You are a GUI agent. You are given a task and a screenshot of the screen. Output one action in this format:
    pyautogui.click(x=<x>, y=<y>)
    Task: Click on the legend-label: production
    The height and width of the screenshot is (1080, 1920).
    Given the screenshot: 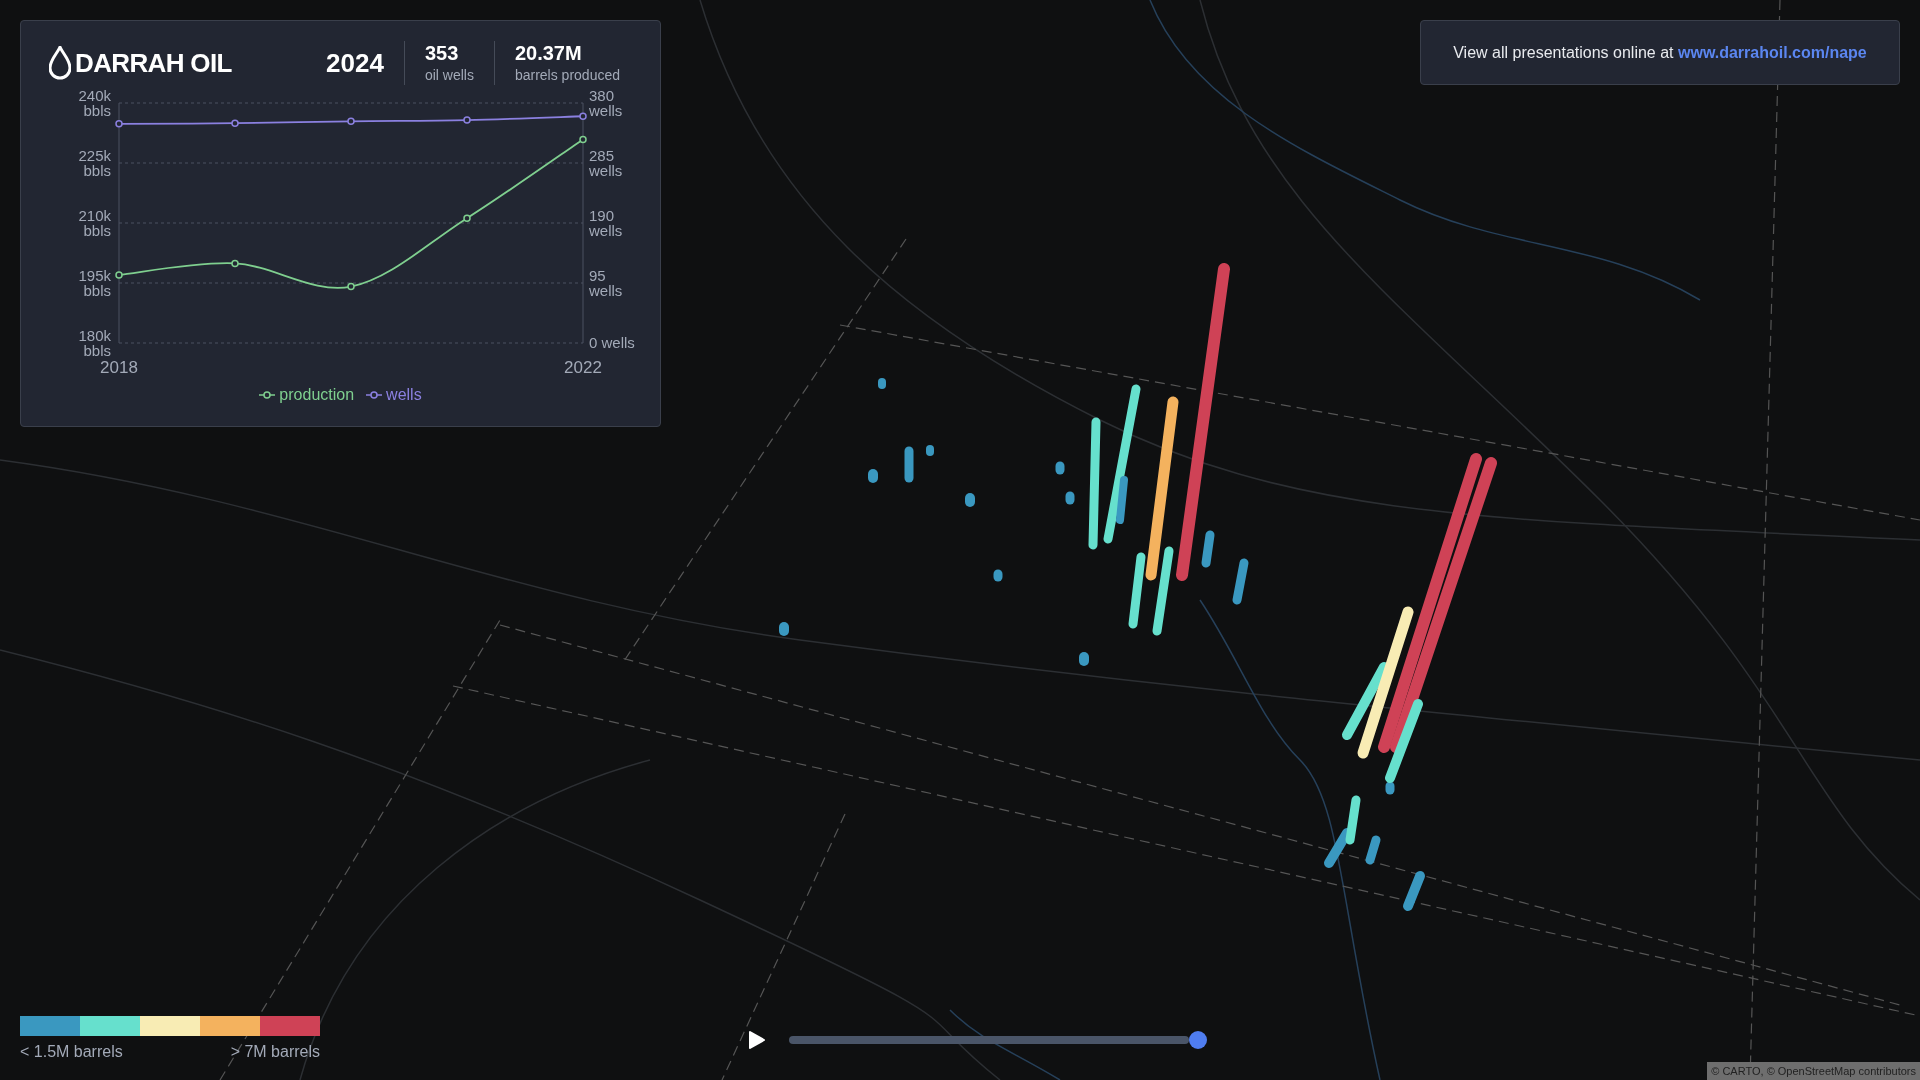 What is the action you would take?
    pyautogui.click(x=317, y=395)
    